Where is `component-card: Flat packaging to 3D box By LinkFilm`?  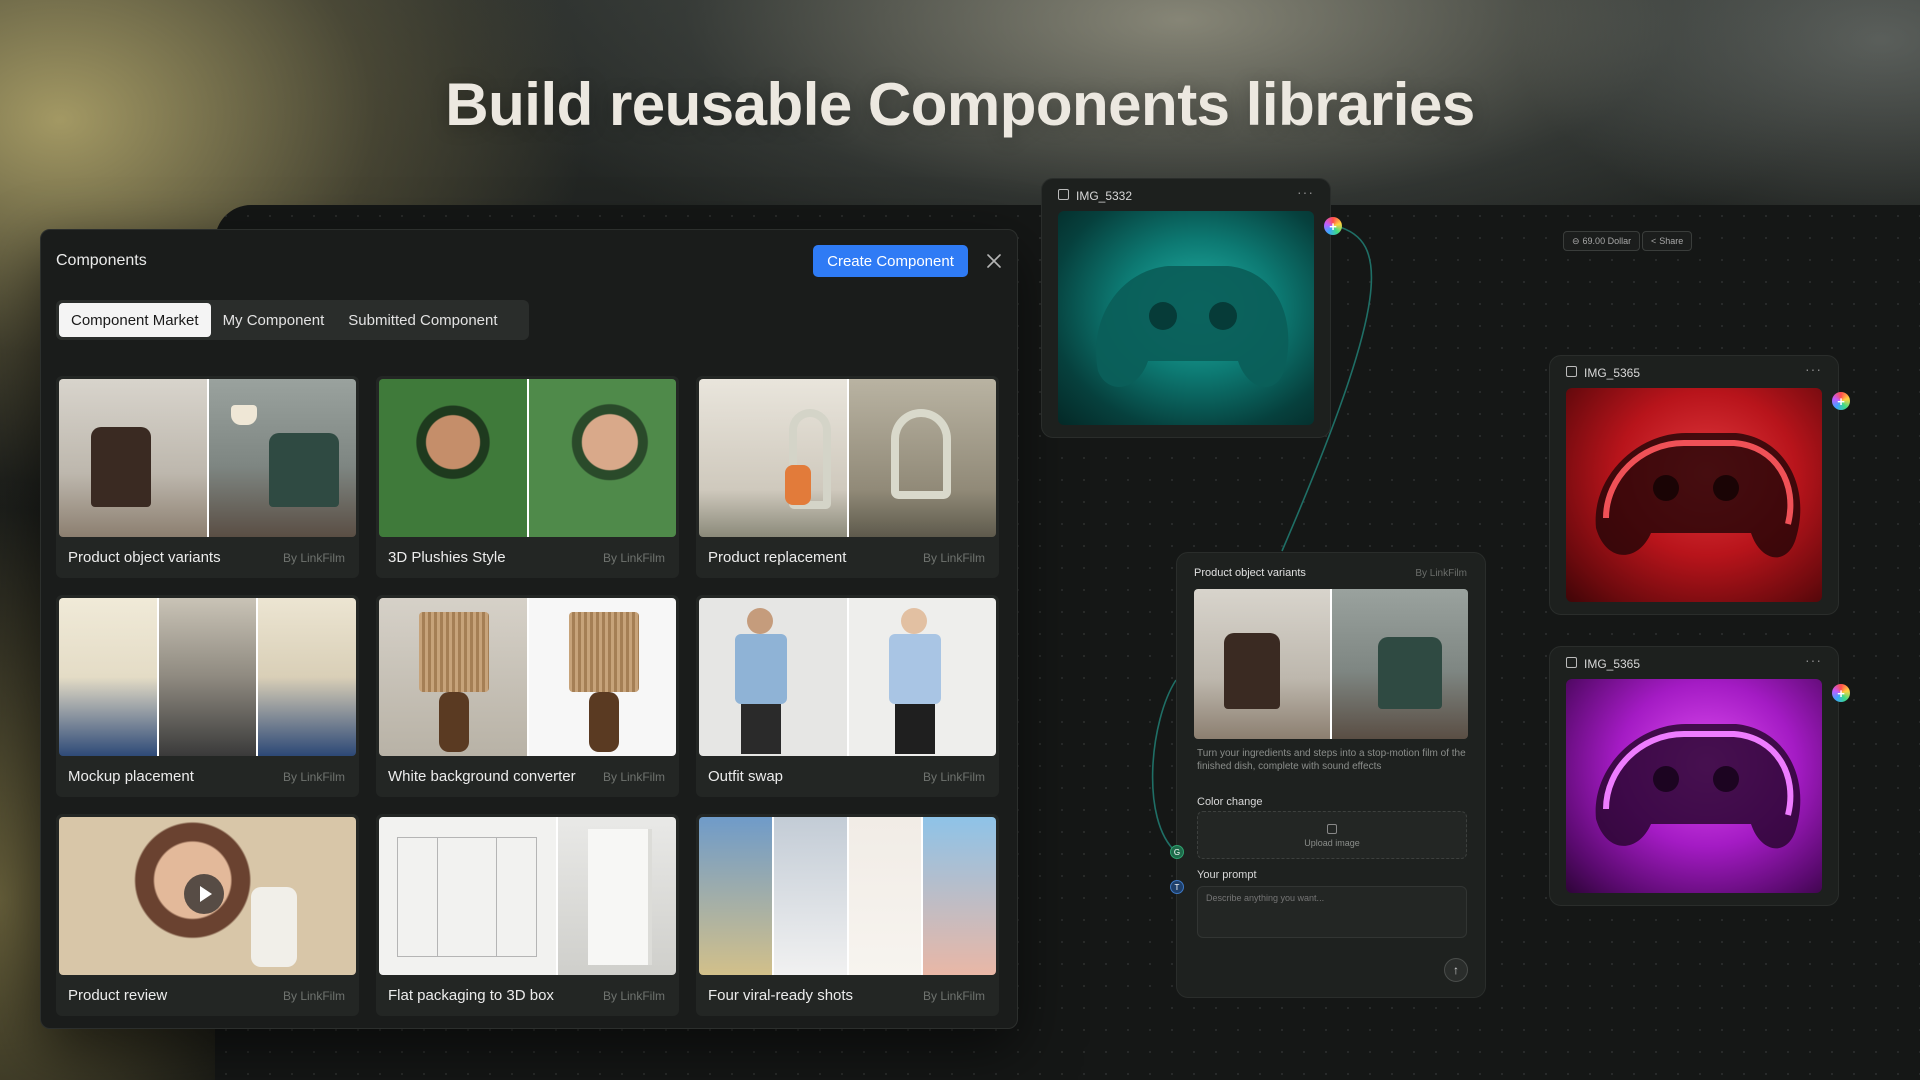
component-card: Flat packaging to 3D box By LinkFilm is located at coordinates (527, 915).